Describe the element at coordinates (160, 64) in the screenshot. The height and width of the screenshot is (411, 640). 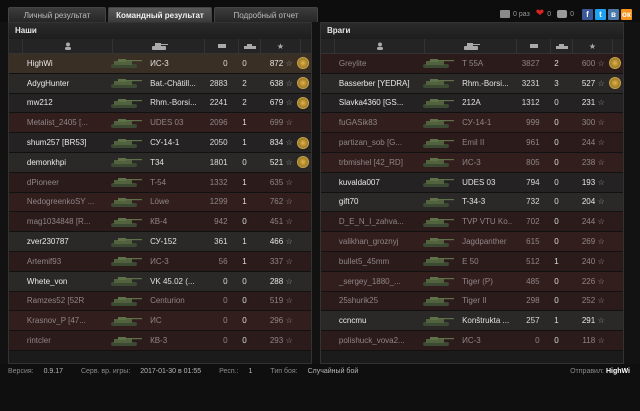
I see `player-row: HighWi ИС-3 0 0 872 ☆` at that location.